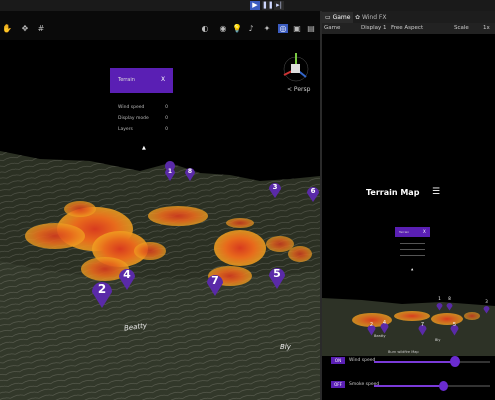  I want to click on wind-speed-label: Wind speed, so click(362, 360).